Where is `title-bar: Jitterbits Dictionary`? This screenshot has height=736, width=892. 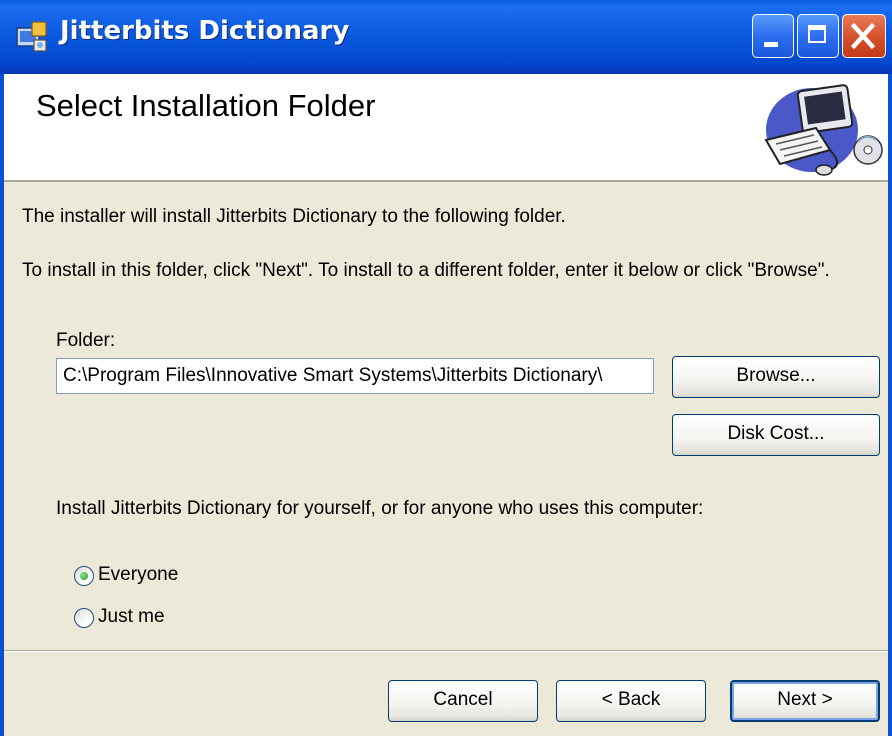
title-bar: Jitterbits Dictionary is located at coordinates (446, 37).